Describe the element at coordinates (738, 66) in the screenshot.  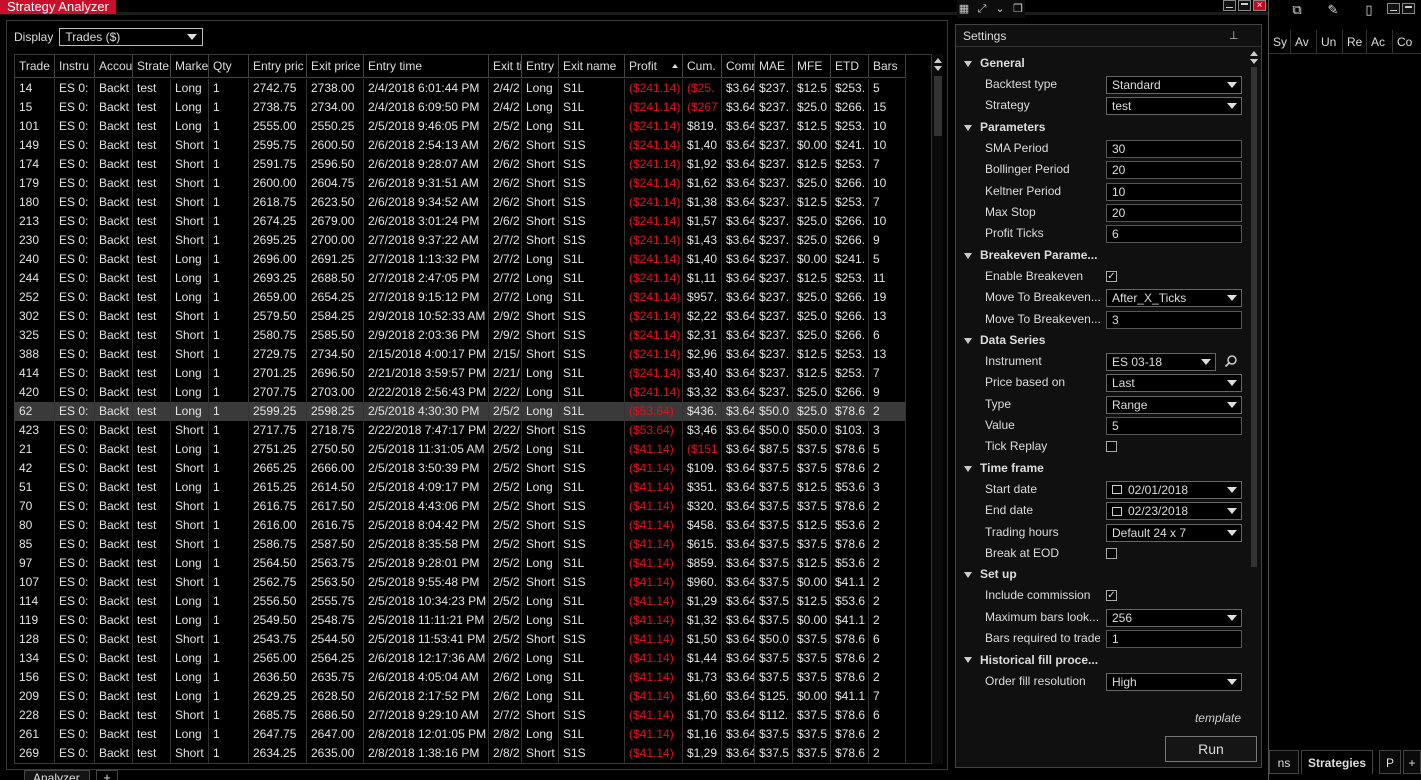
I see `column-header: Comr` at that location.